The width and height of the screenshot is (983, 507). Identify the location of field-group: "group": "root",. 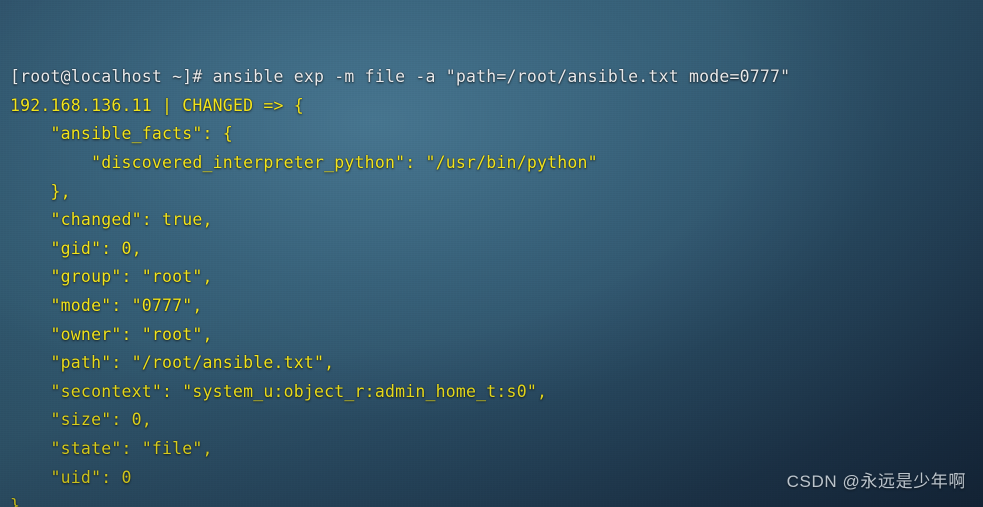
(496, 277).